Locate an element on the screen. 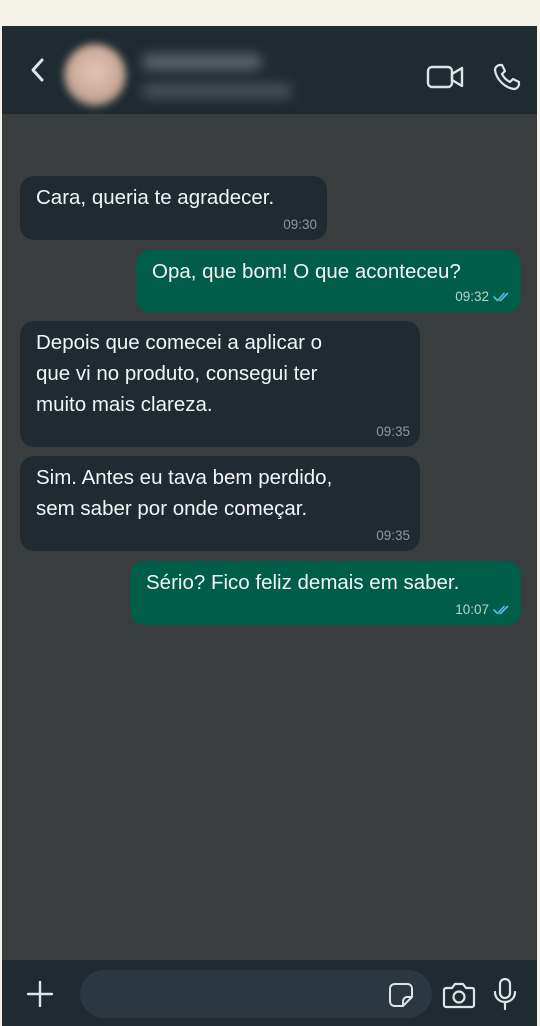 This screenshot has width=540, height=1026. message-meta: 10:07 is located at coordinates (483, 610).